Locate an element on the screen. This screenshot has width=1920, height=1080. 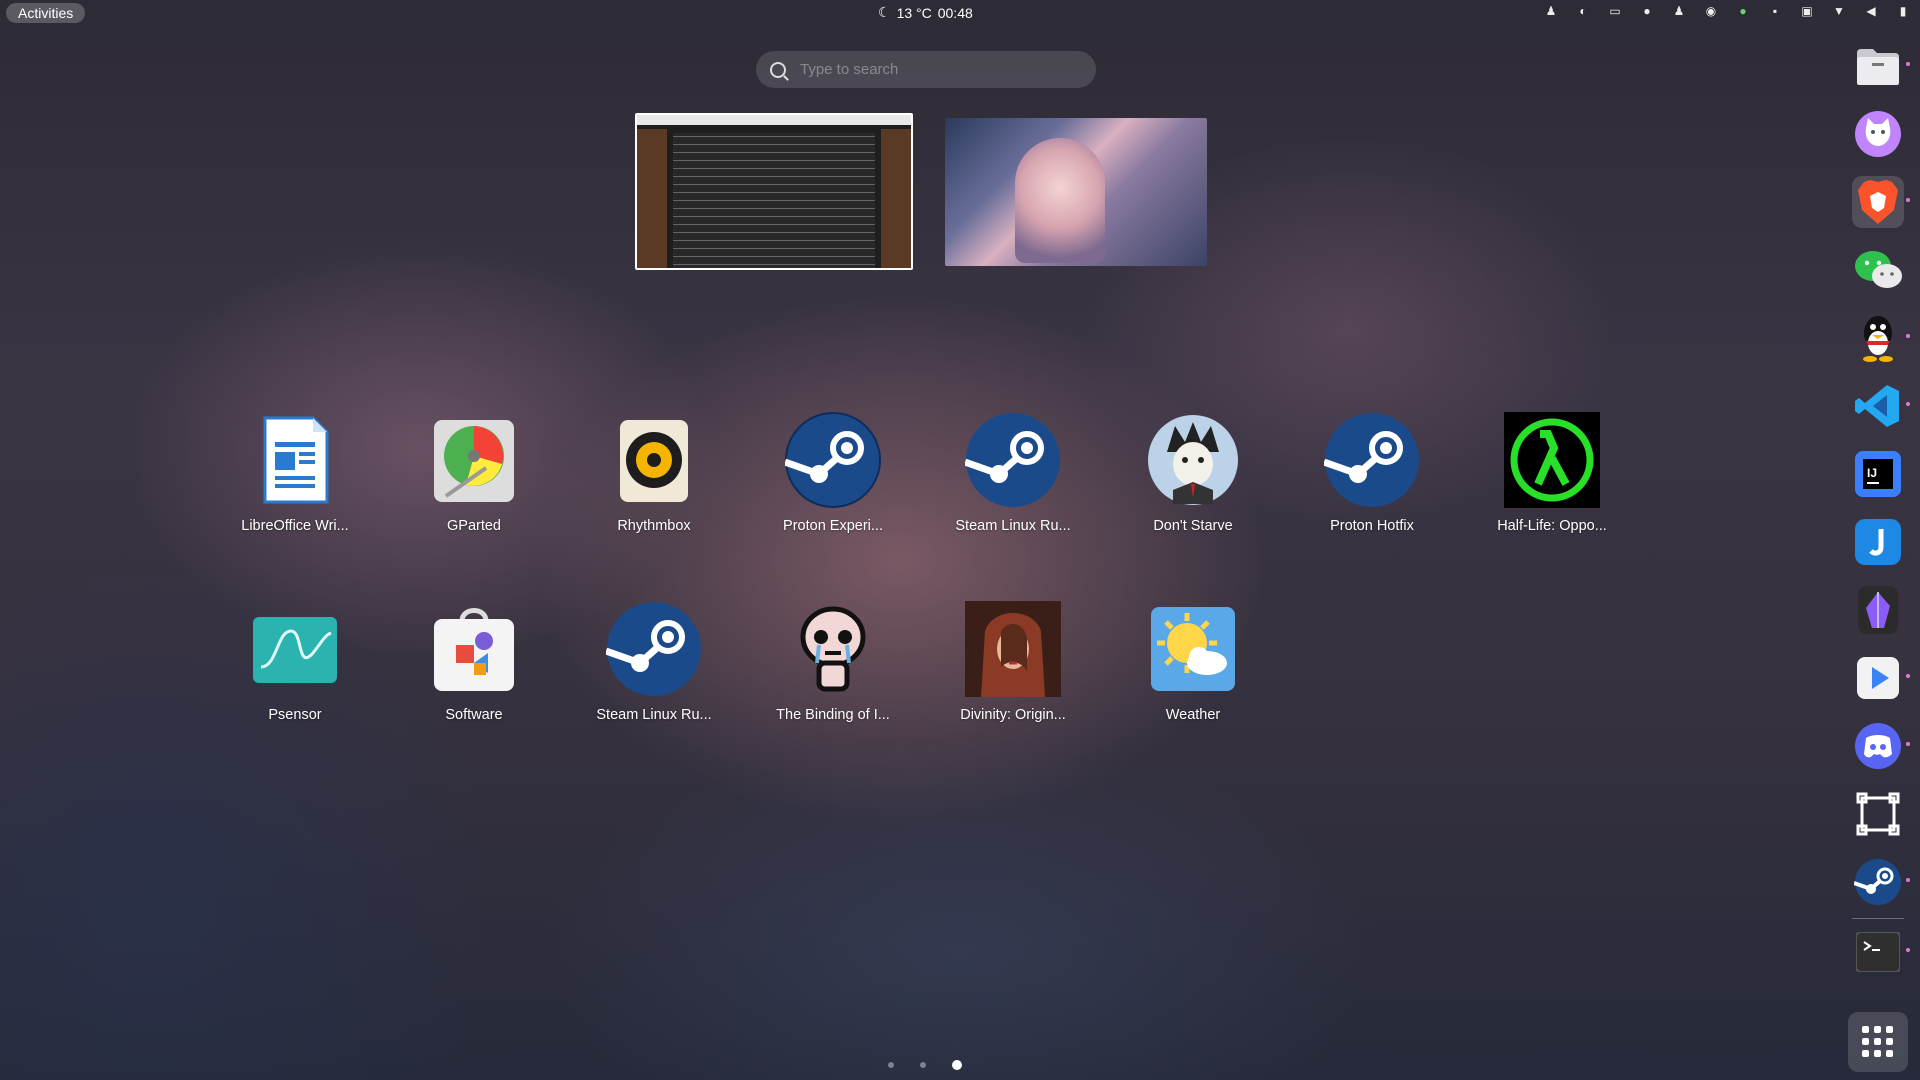
page-indicator is located at coordinates (925, 1065).